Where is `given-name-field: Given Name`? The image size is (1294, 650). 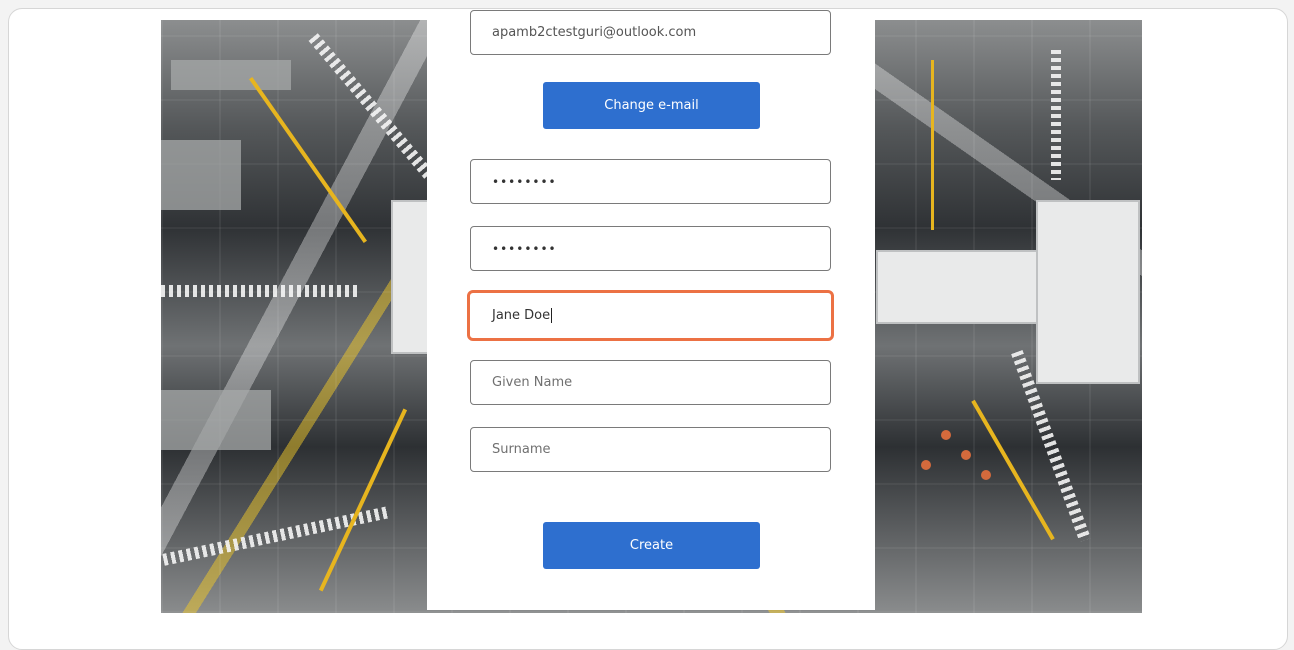
given-name-field: Given Name is located at coordinates (650, 382).